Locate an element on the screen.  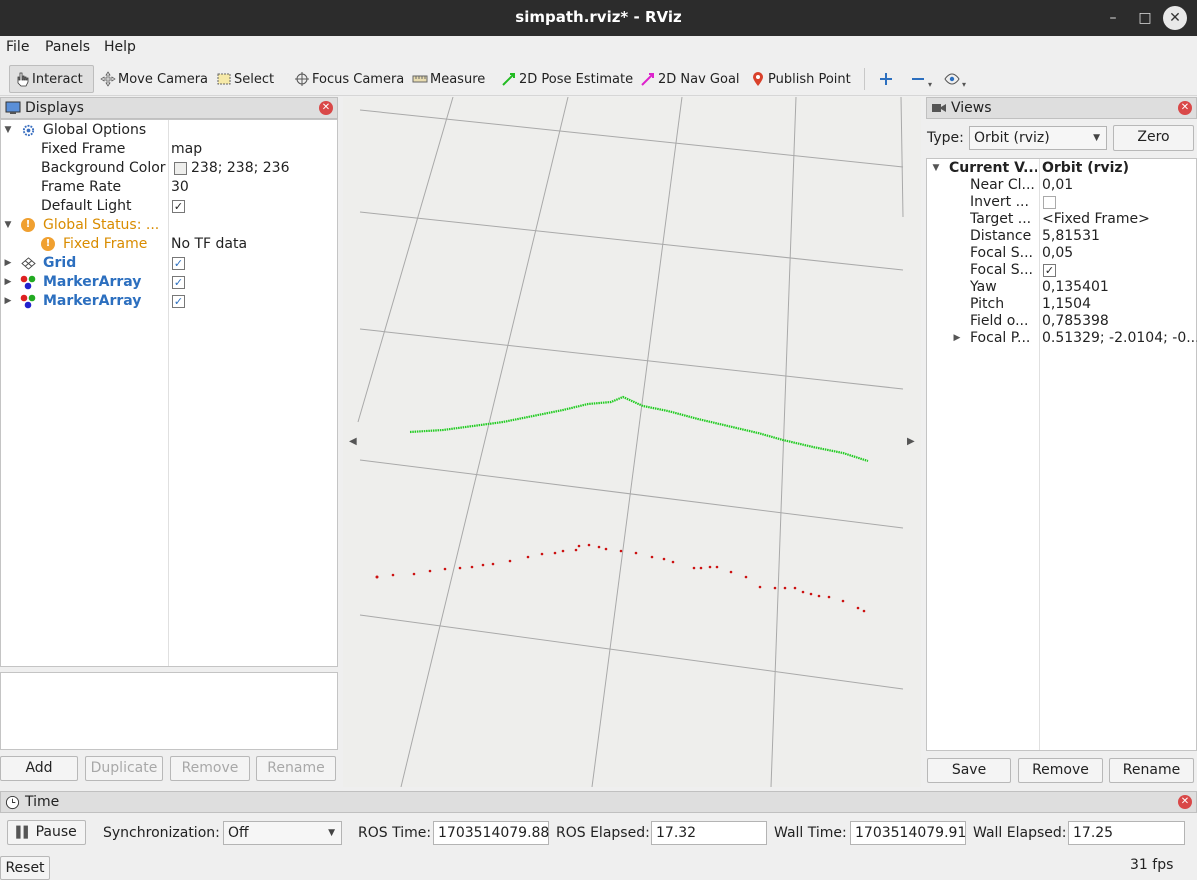
frame-rate-value: 30 is located at coordinates (180, 187).